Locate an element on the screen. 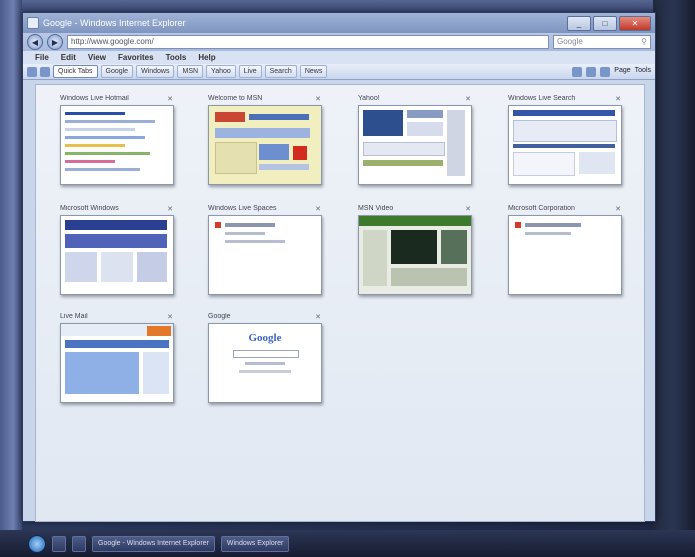  page-menu: Page is located at coordinates (622, 72).